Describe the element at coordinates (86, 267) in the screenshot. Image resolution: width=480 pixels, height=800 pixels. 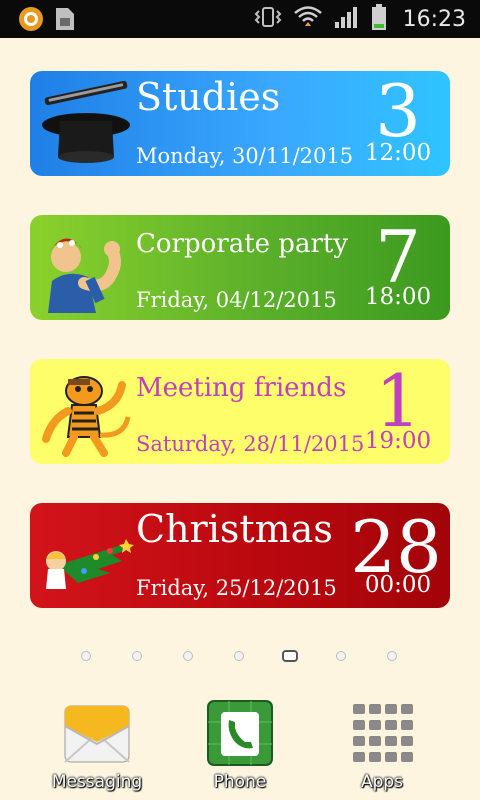
I see `rosie-riveter-icon` at that location.